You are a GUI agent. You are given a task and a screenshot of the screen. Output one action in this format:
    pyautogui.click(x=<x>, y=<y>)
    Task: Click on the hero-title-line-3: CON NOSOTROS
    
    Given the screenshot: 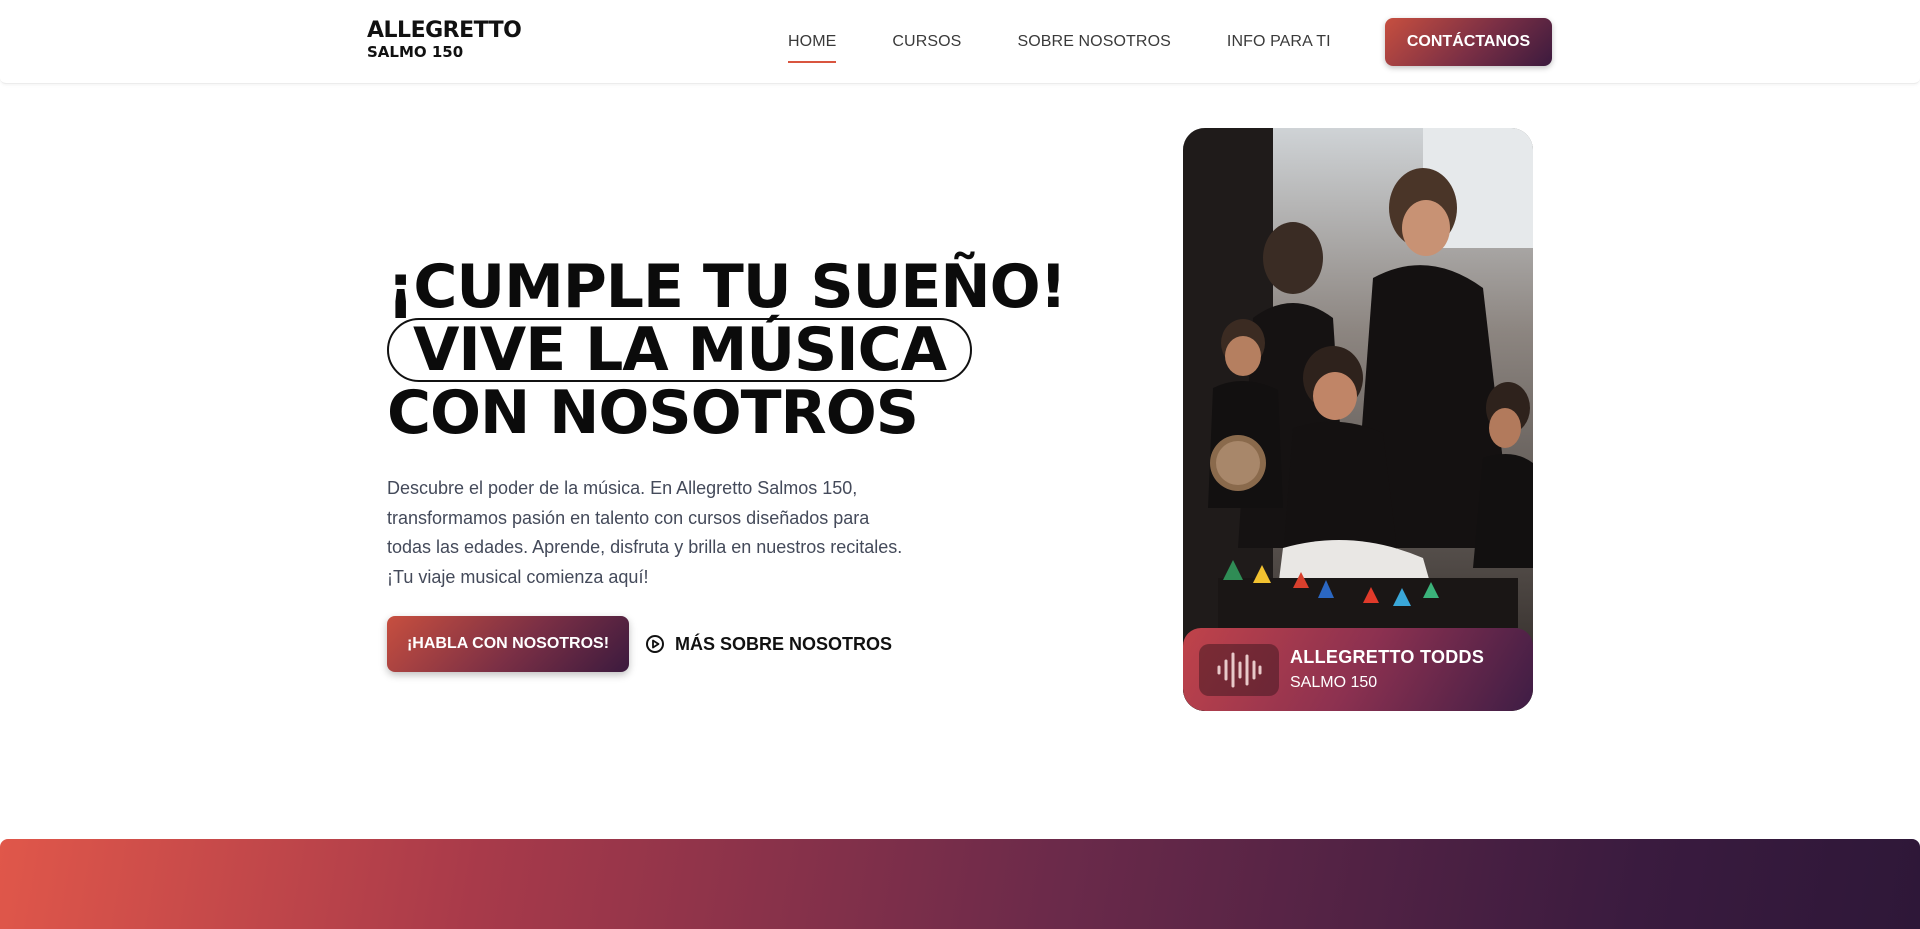 What is the action you would take?
    pyautogui.click(x=653, y=413)
    